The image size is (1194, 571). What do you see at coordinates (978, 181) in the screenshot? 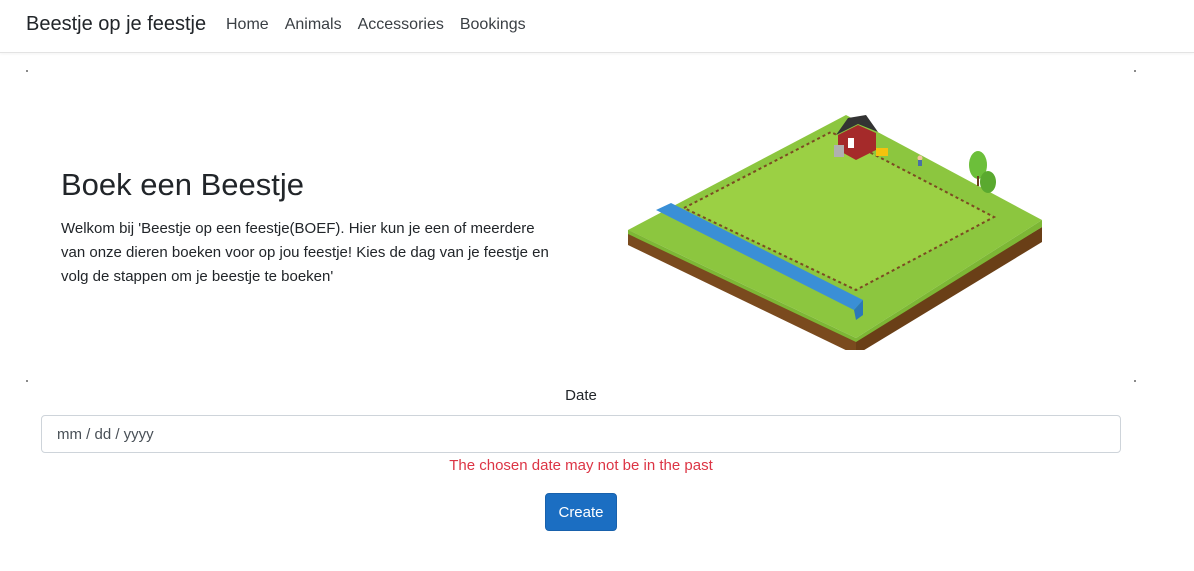
I see `tree-trunk` at bounding box center [978, 181].